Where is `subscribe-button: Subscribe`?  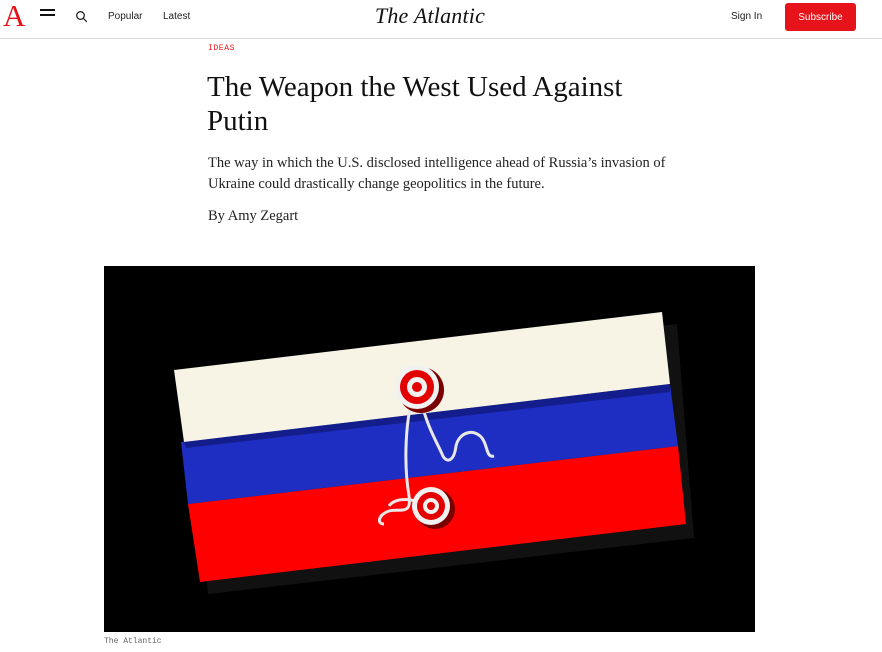
subscribe-button: Subscribe is located at coordinates (820, 17).